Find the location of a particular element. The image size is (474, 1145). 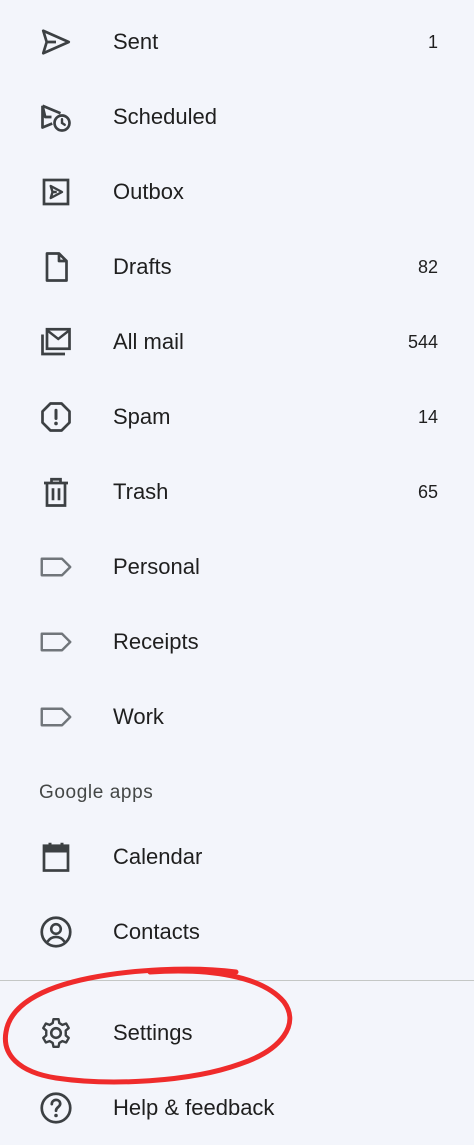

drawer-item-label: Outbox is located at coordinates (148, 191).